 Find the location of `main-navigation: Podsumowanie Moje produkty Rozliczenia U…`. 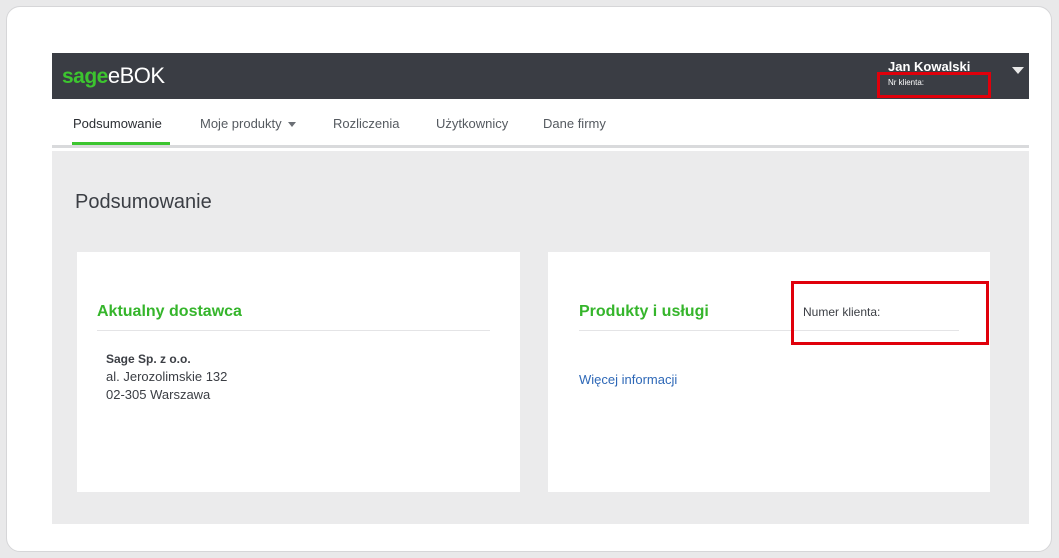

main-navigation: Podsumowanie Moje produkty Rozliczenia U… is located at coordinates (540, 123).